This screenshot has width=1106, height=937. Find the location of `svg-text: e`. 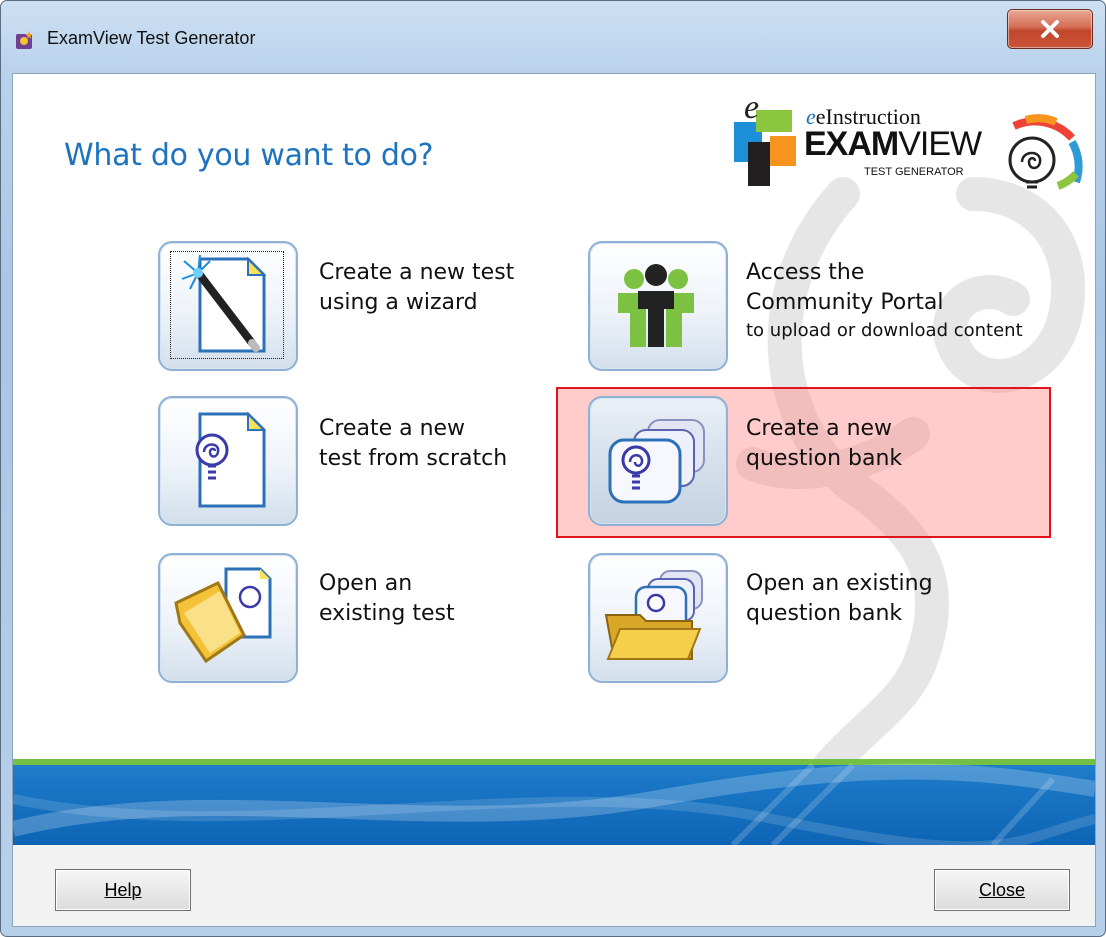

svg-text: e is located at coordinates (751, 107).